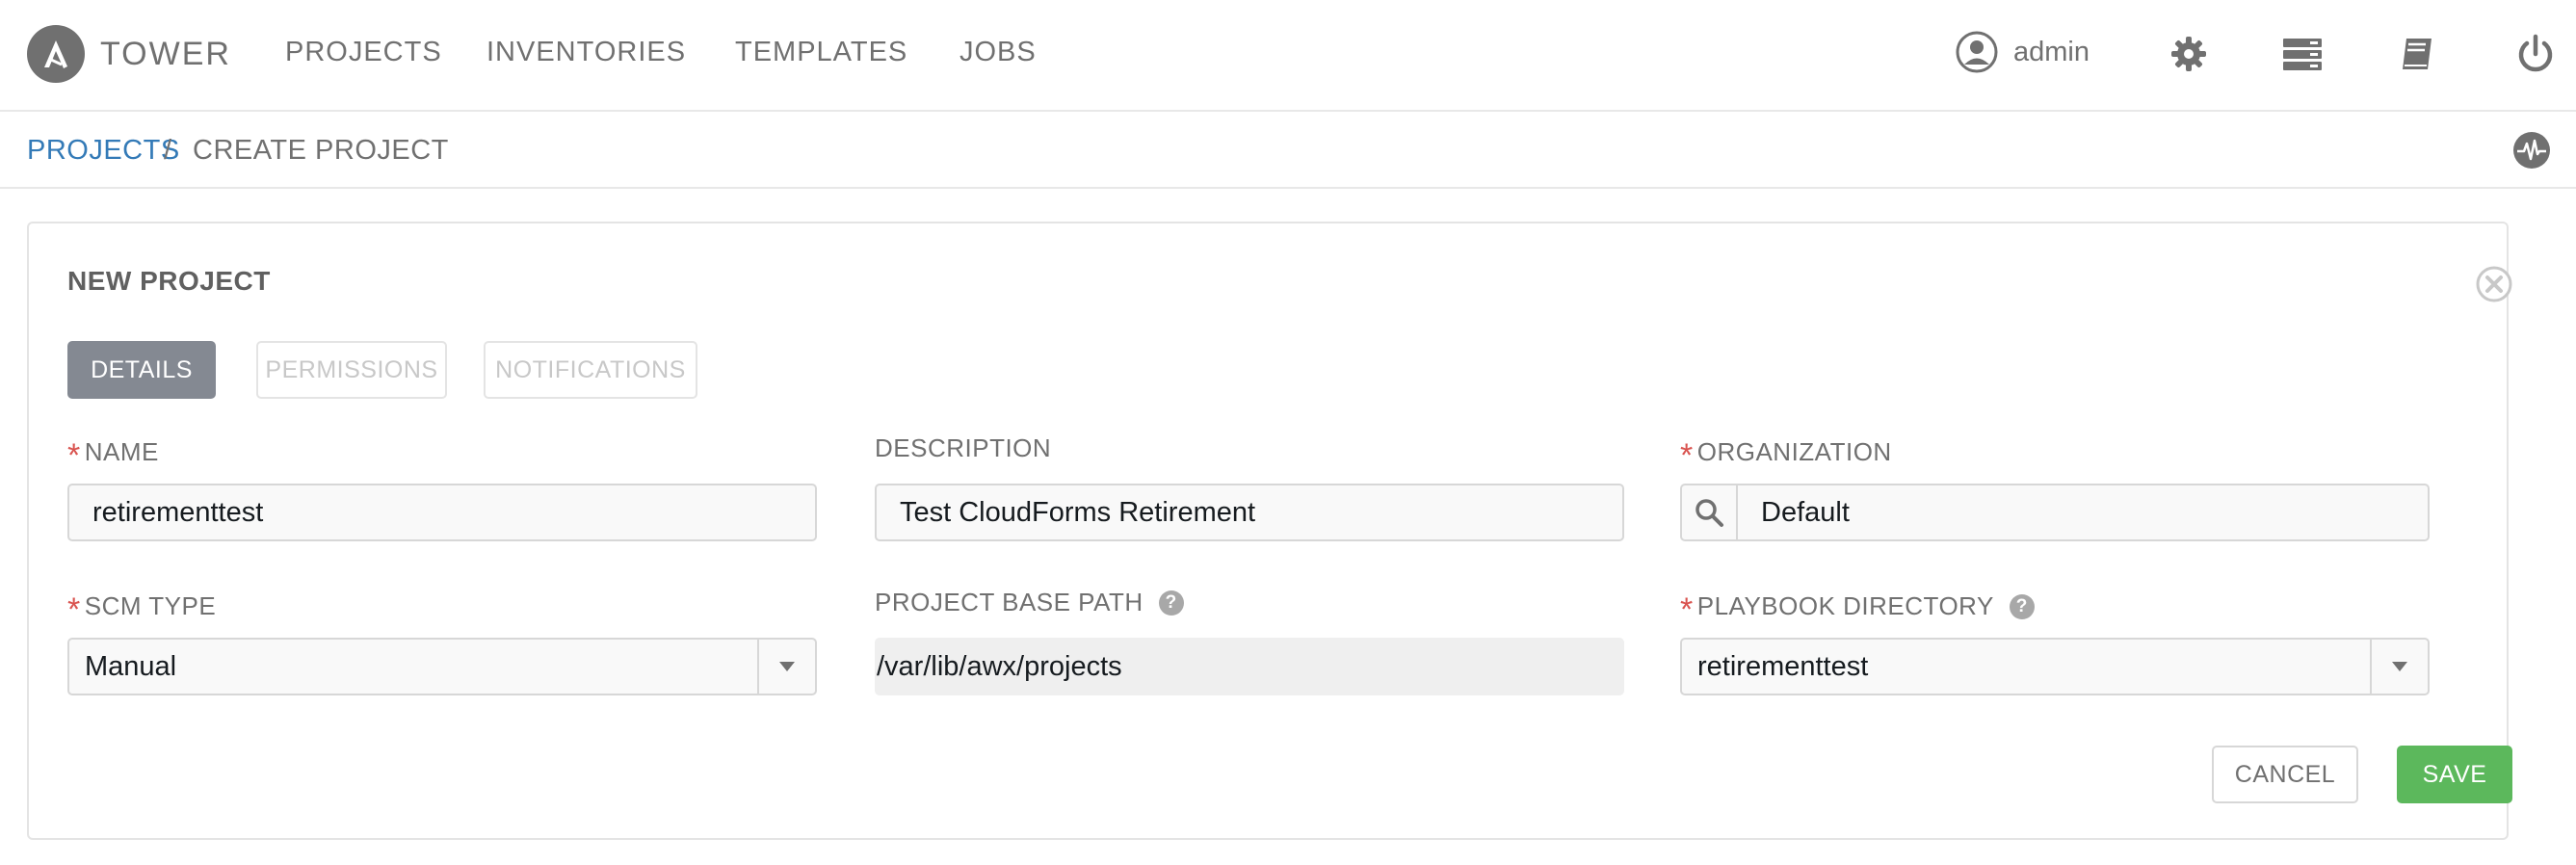  I want to click on nav-templates: TEMPLATES, so click(821, 52).